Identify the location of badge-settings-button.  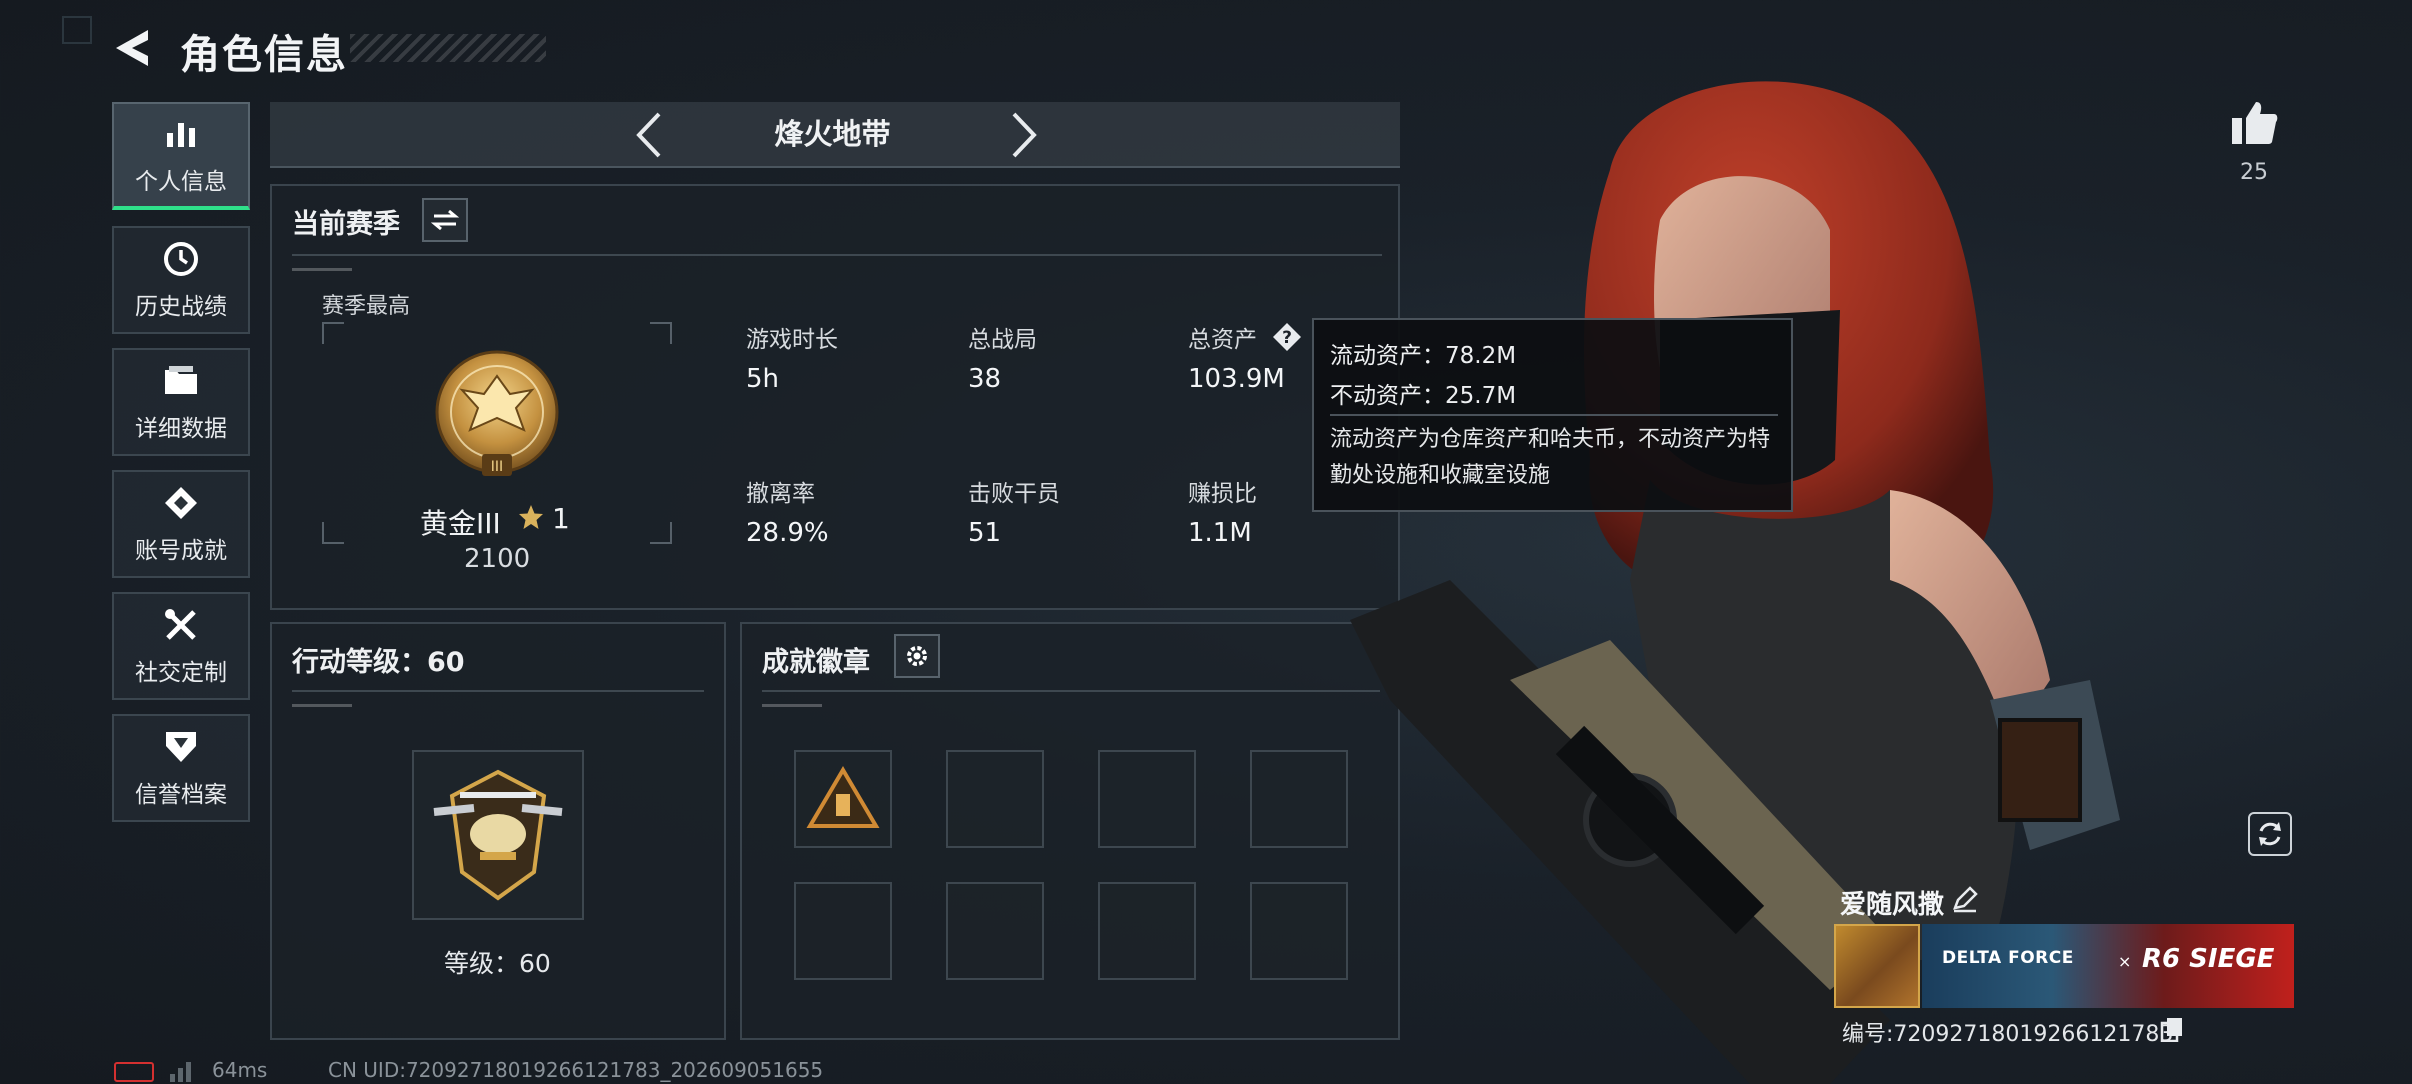
(917, 656).